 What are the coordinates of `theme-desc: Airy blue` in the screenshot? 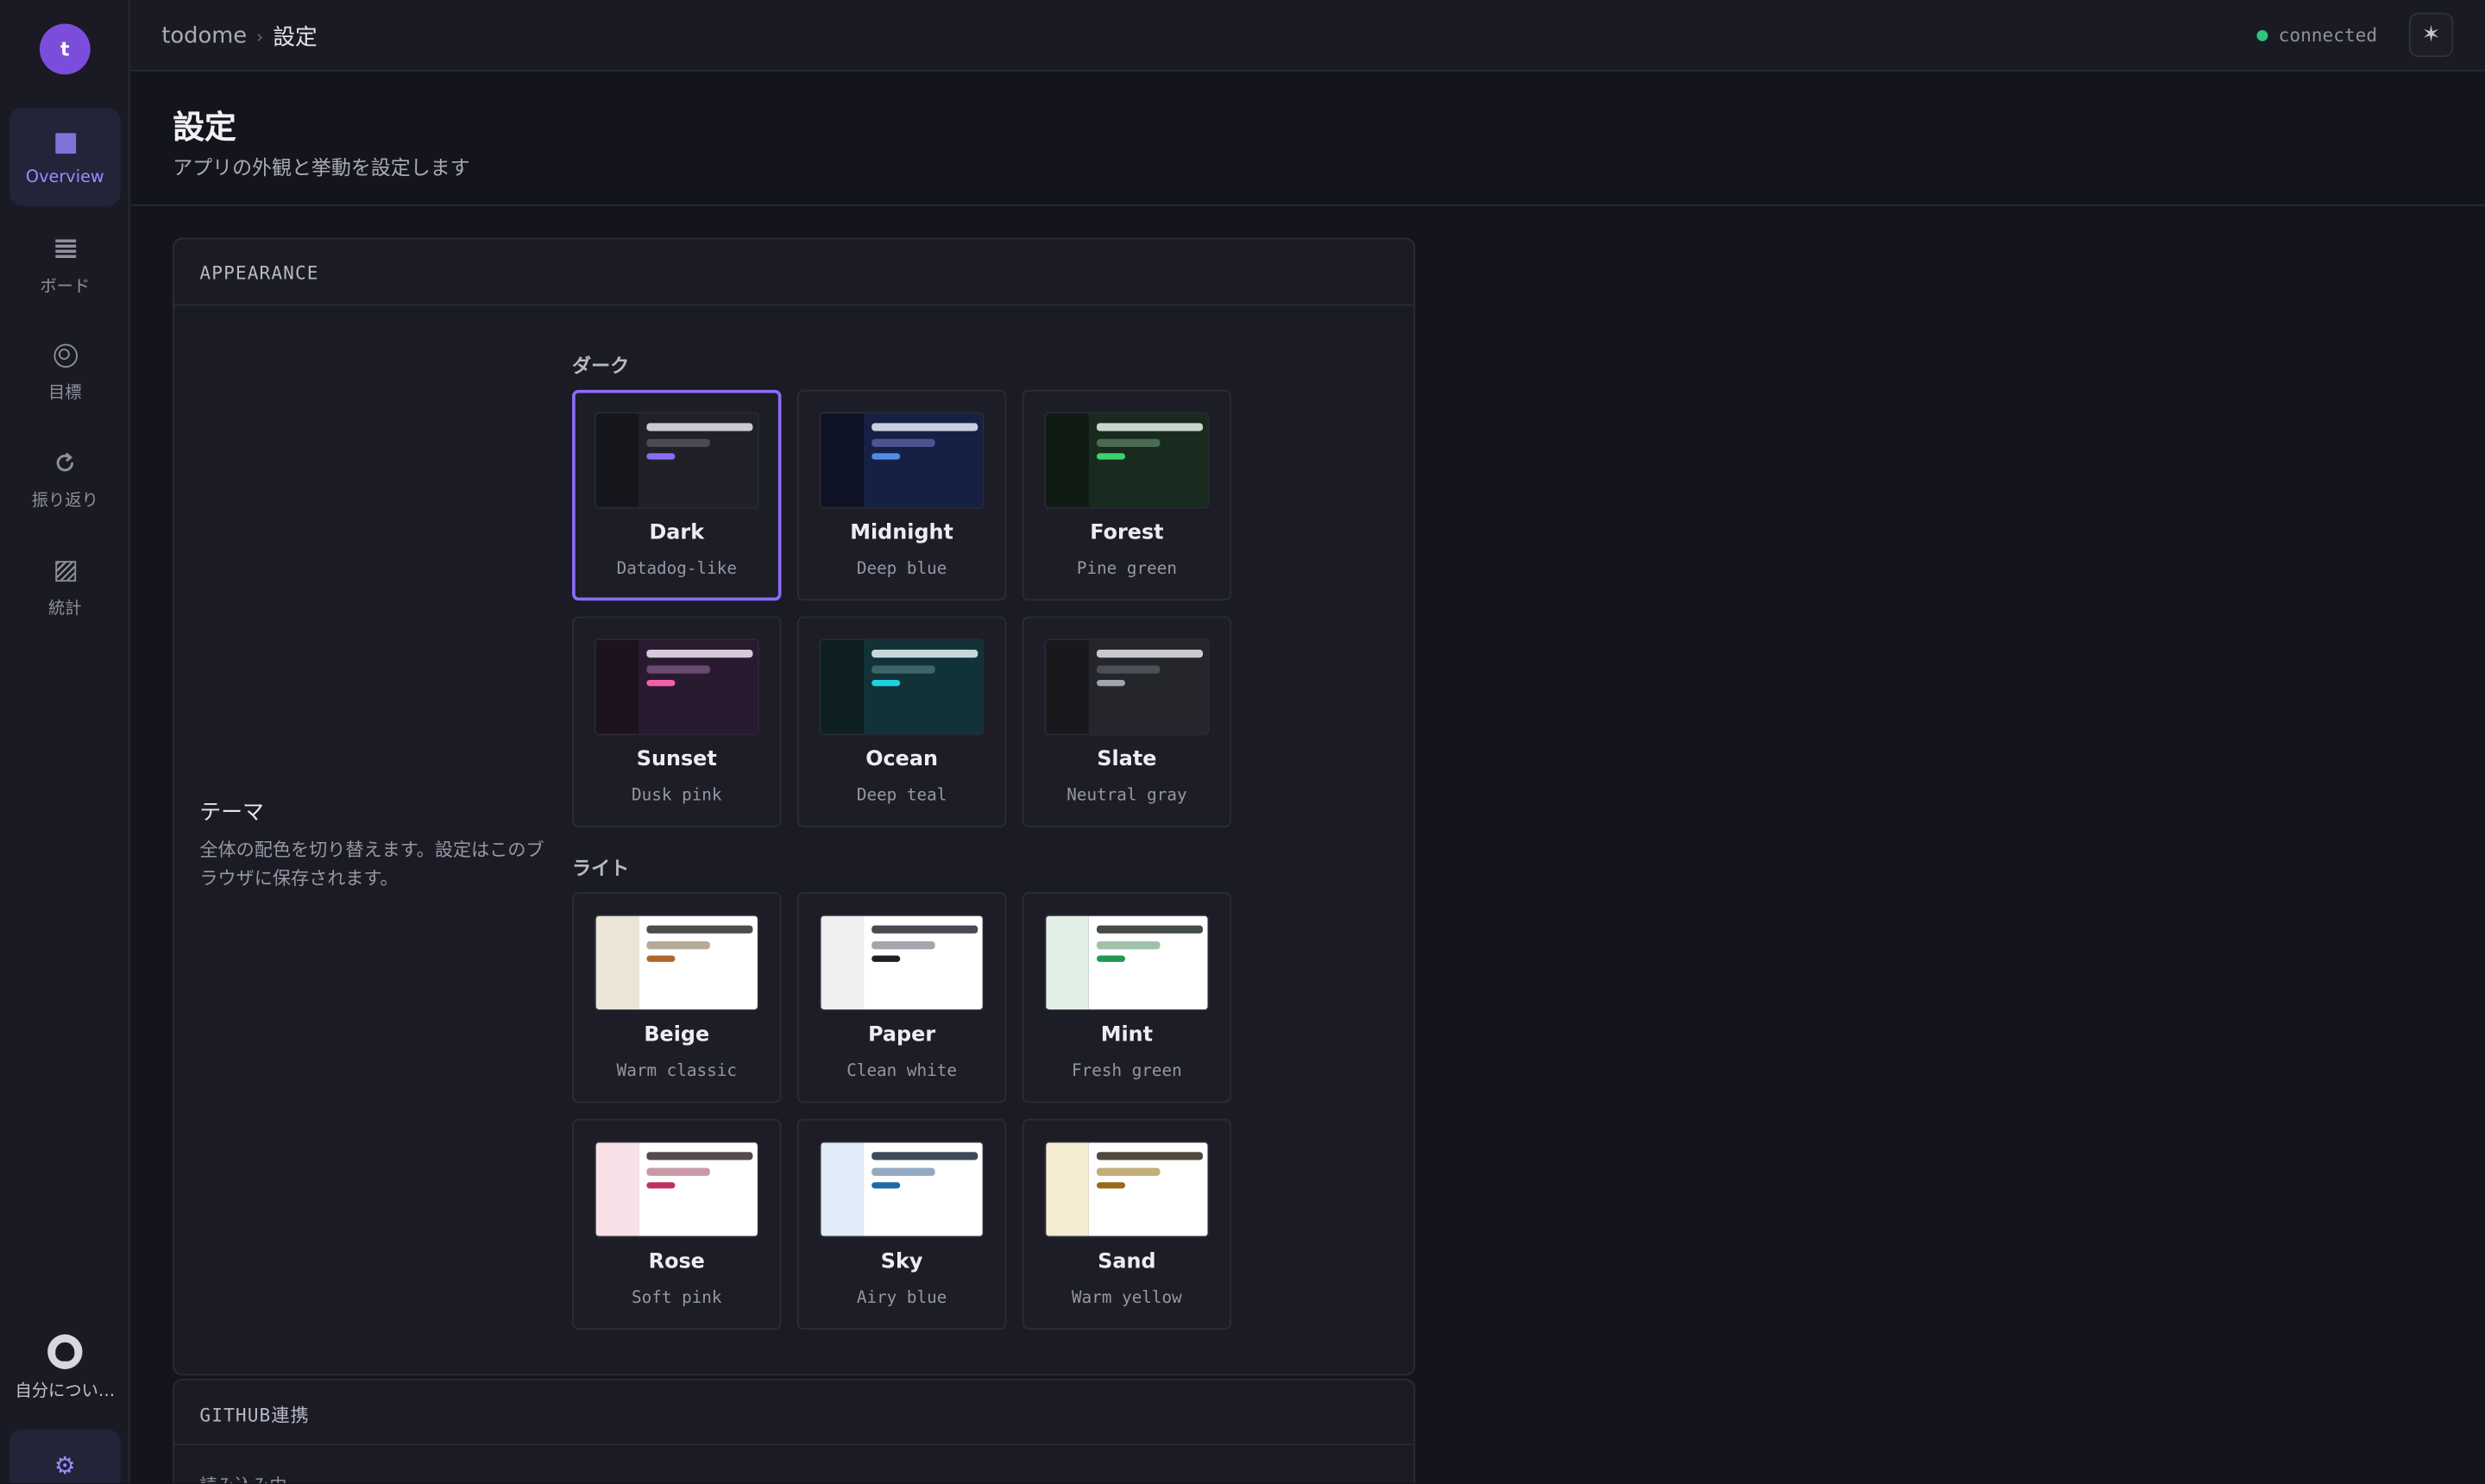 It's located at (902, 1298).